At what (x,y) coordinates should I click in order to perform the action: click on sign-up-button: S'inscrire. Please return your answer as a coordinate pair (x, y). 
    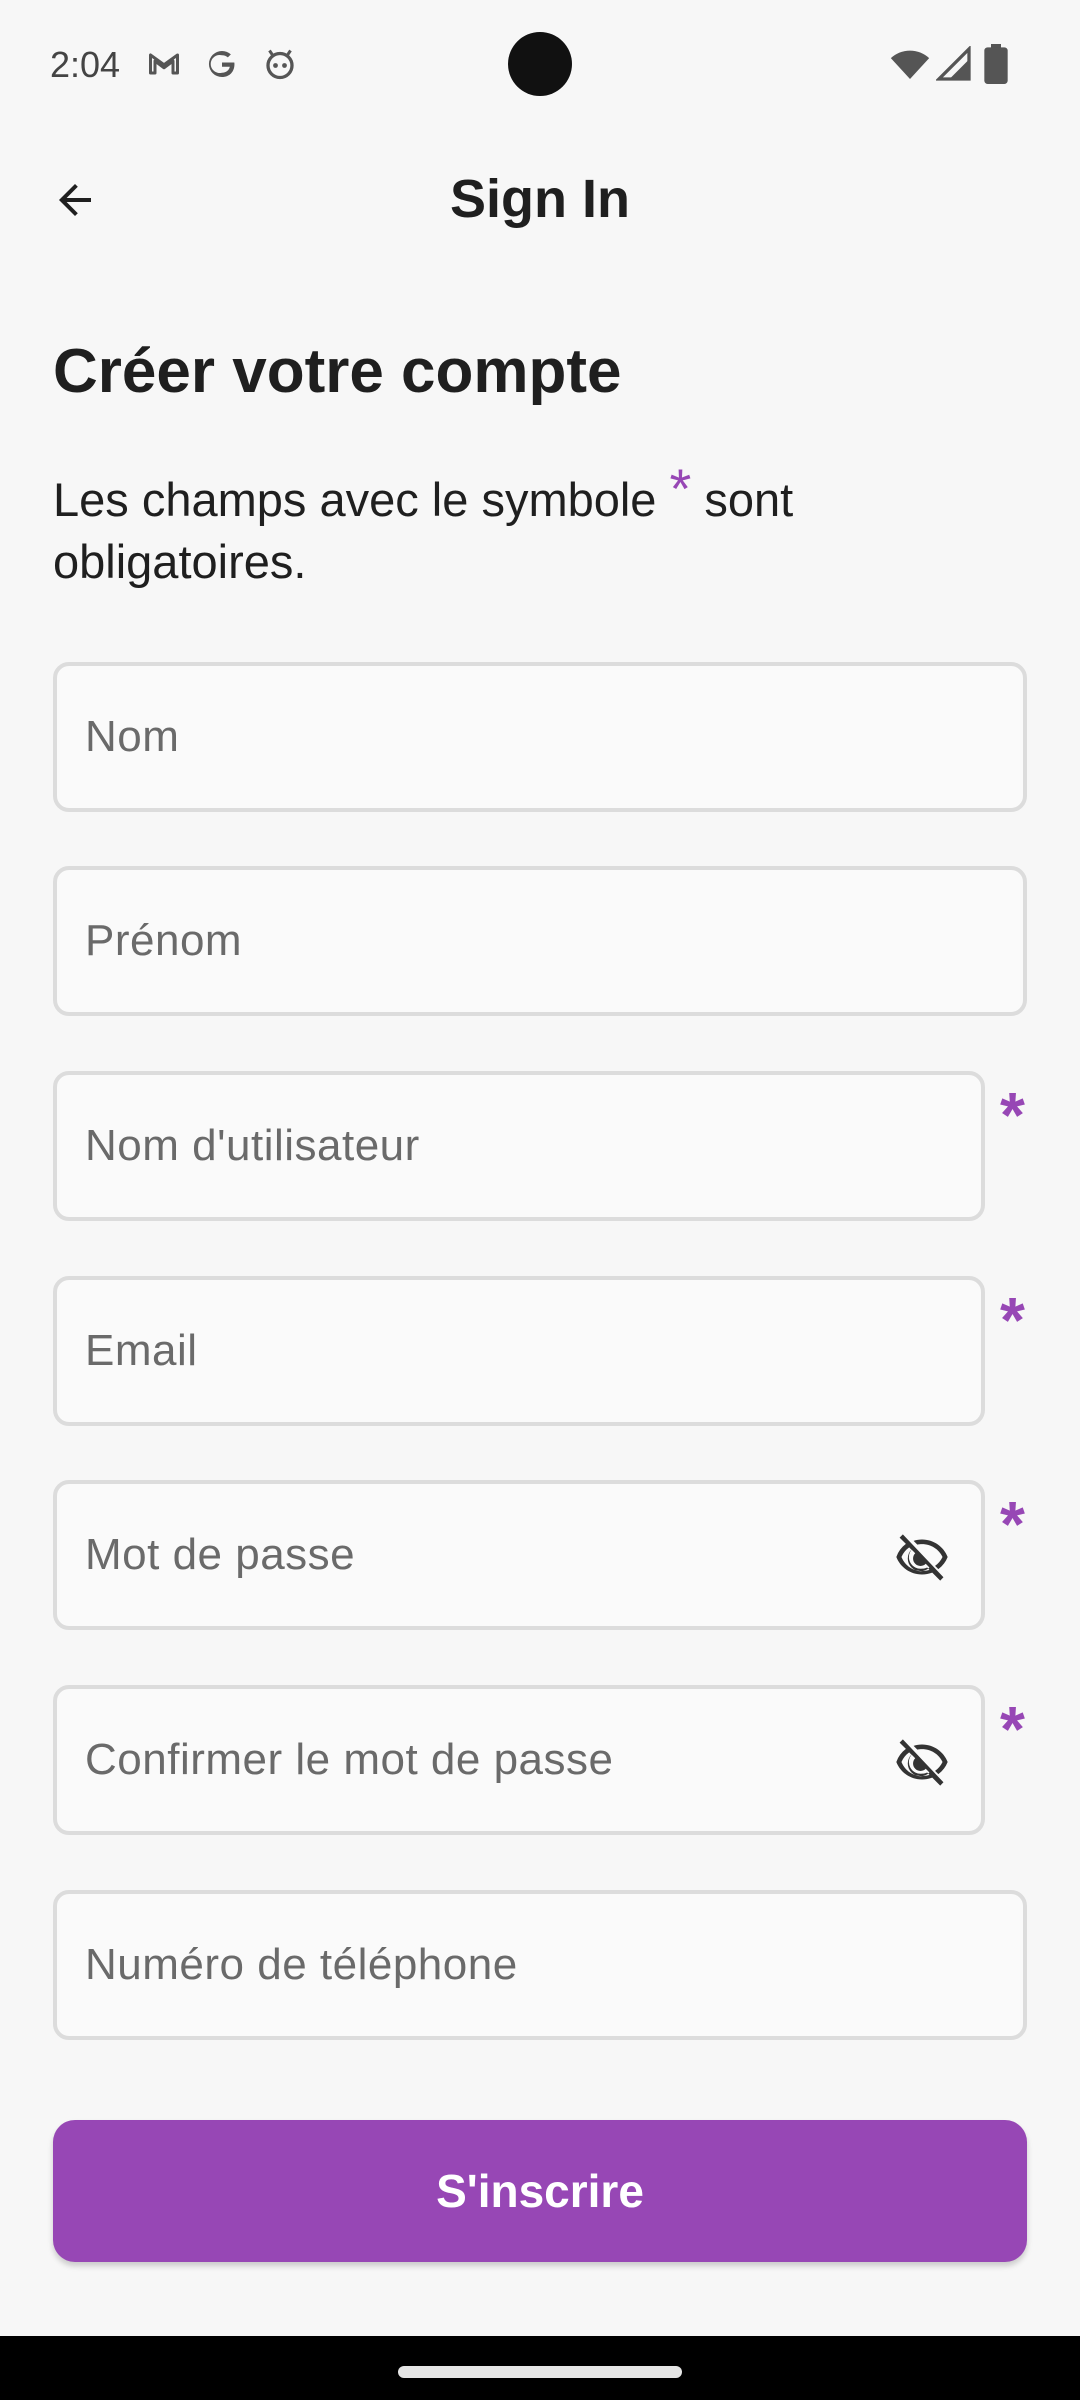
    Looking at the image, I should click on (540, 2191).